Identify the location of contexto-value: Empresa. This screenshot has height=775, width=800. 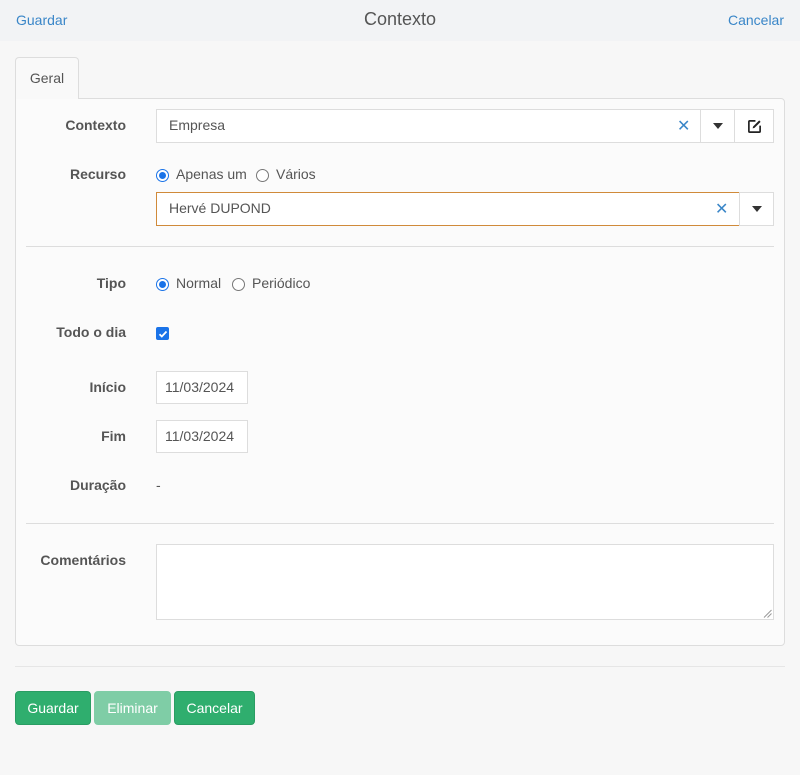
(197, 125).